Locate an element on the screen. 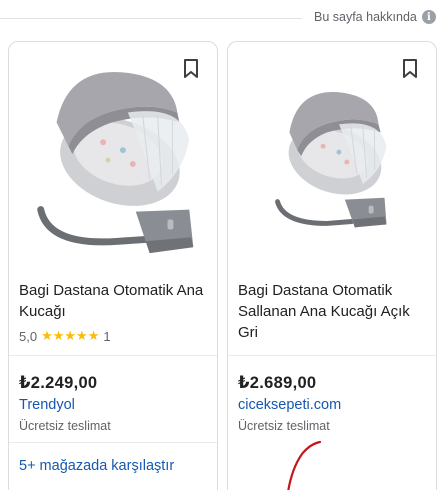 The height and width of the screenshot is (490, 445). product-rating: 5,0 ★★★★★ 1 is located at coordinates (65, 336).